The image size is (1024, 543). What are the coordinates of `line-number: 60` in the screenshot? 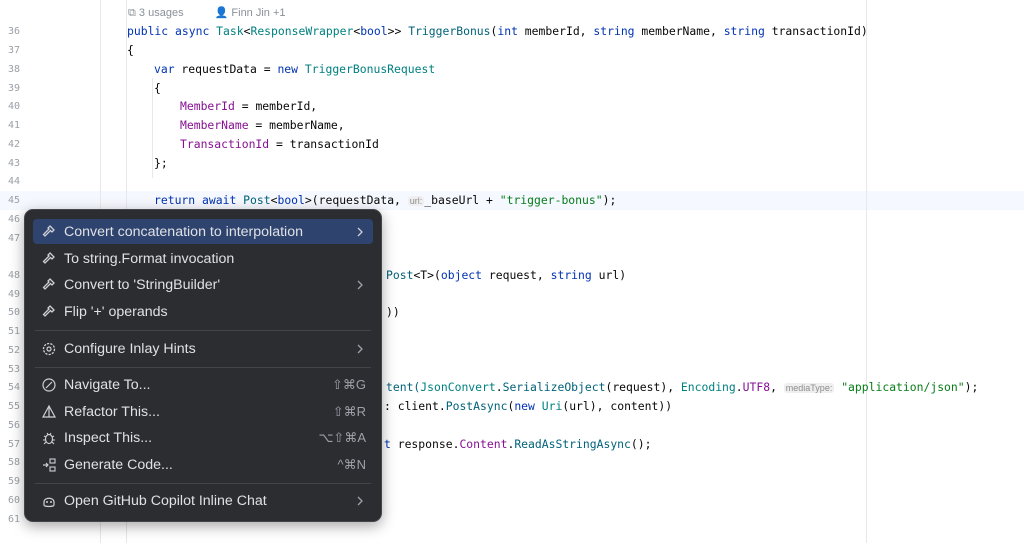 It's located at (13, 500).